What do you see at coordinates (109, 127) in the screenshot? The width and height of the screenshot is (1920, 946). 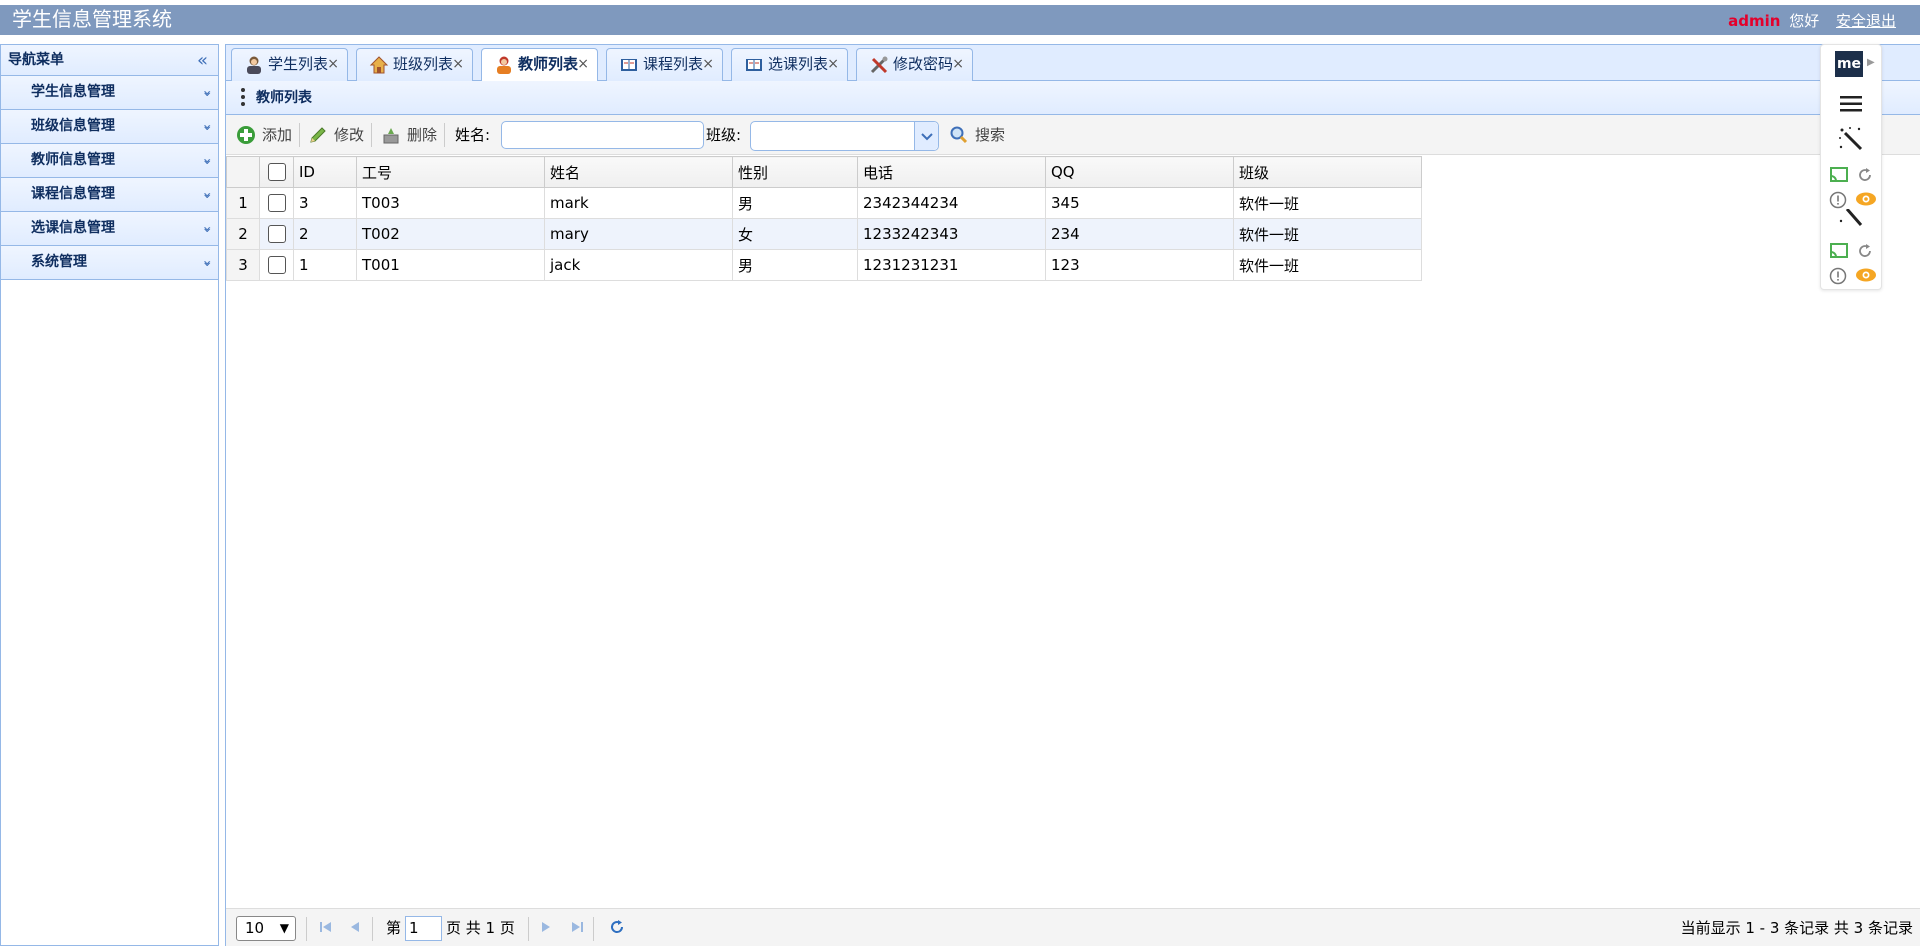 I see `nav-item-class: 班级信息管理 ››` at bounding box center [109, 127].